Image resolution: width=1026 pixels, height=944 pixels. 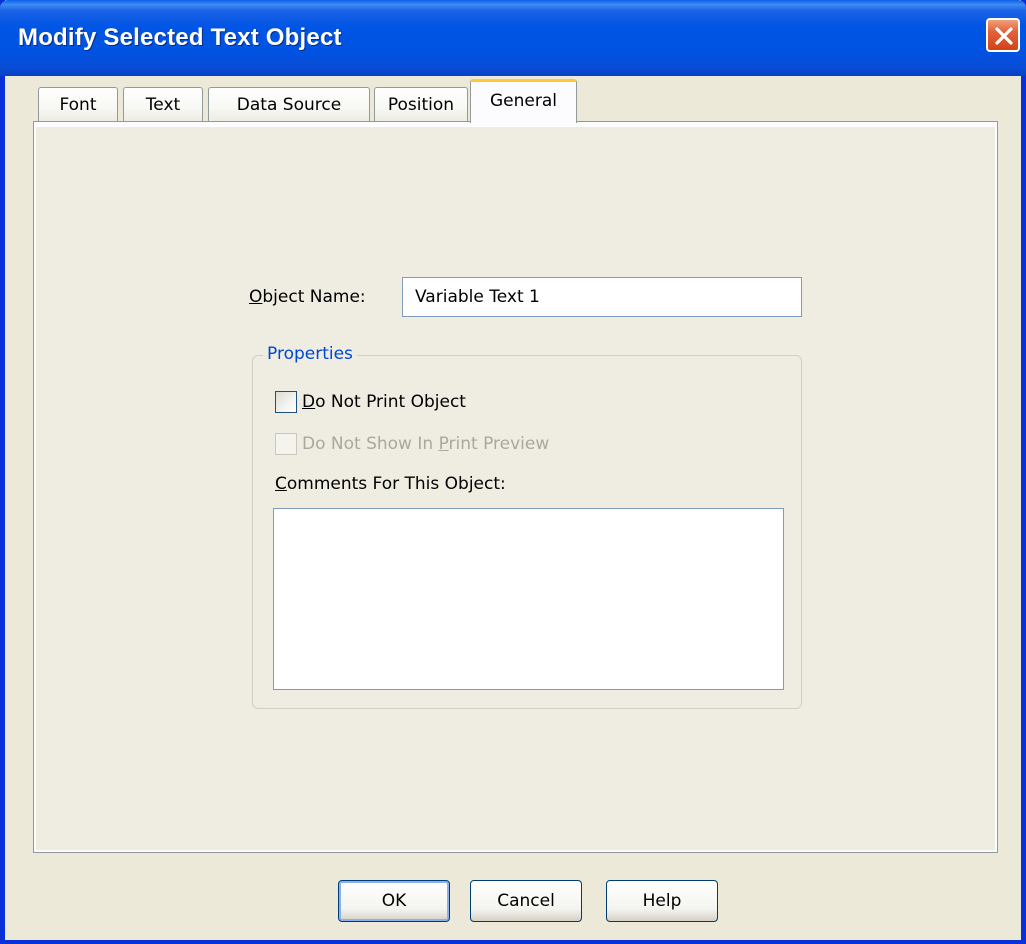 I want to click on comments-label-rest: omments For This Object:, so click(x=396, y=484).